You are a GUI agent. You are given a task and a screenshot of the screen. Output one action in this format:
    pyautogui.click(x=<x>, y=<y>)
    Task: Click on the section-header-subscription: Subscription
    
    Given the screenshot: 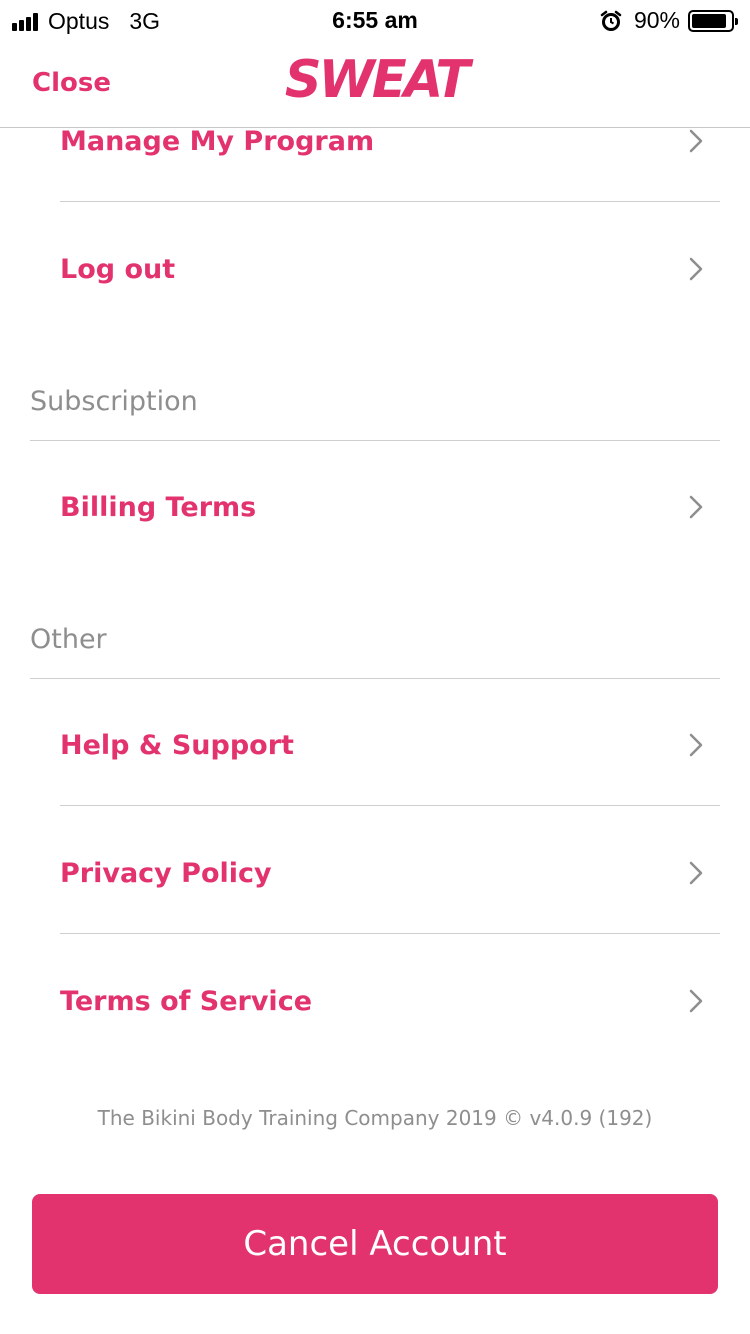 What is the action you would take?
    pyautogui.click(x=114, y=401)
    